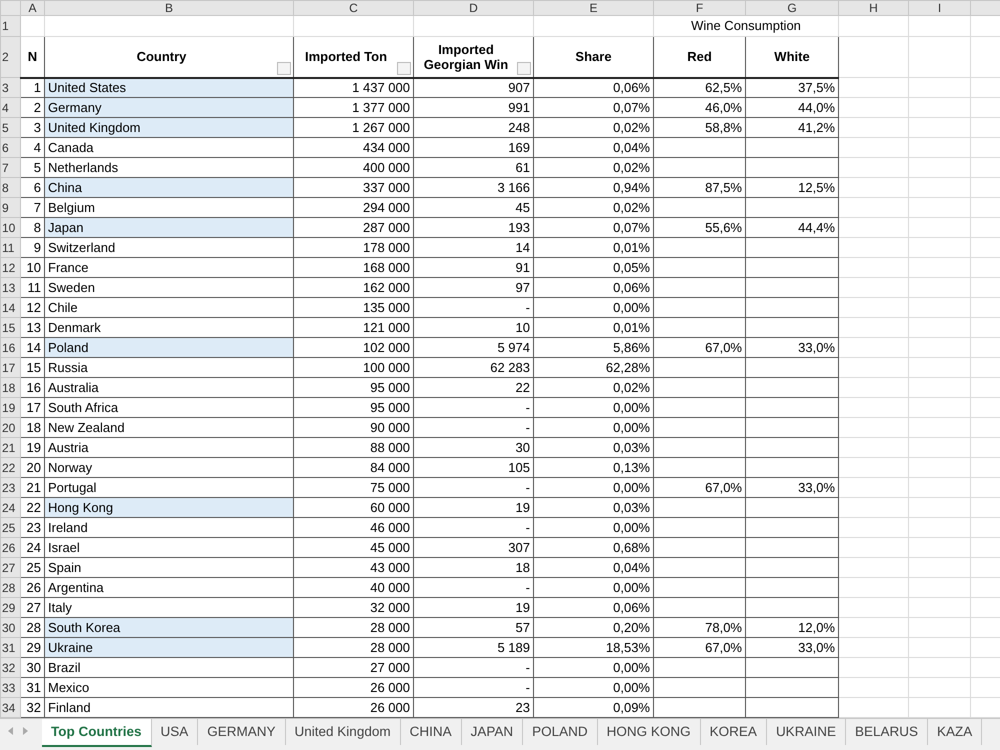 The height and width of the screenshot is (750, 1000). I want to click on row-header: 27, so click(10, 568).